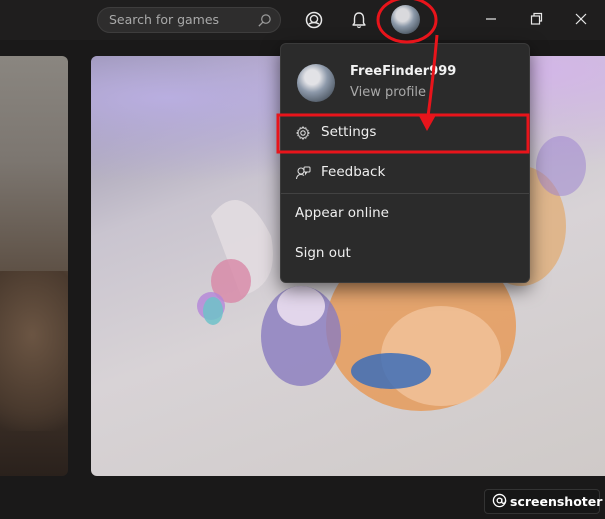 Image resolution: width=605 pixels, height=519 pixels. Describe the element at coordinates (491, 19) in the screenshot. I see `minimize-icon` at that location.